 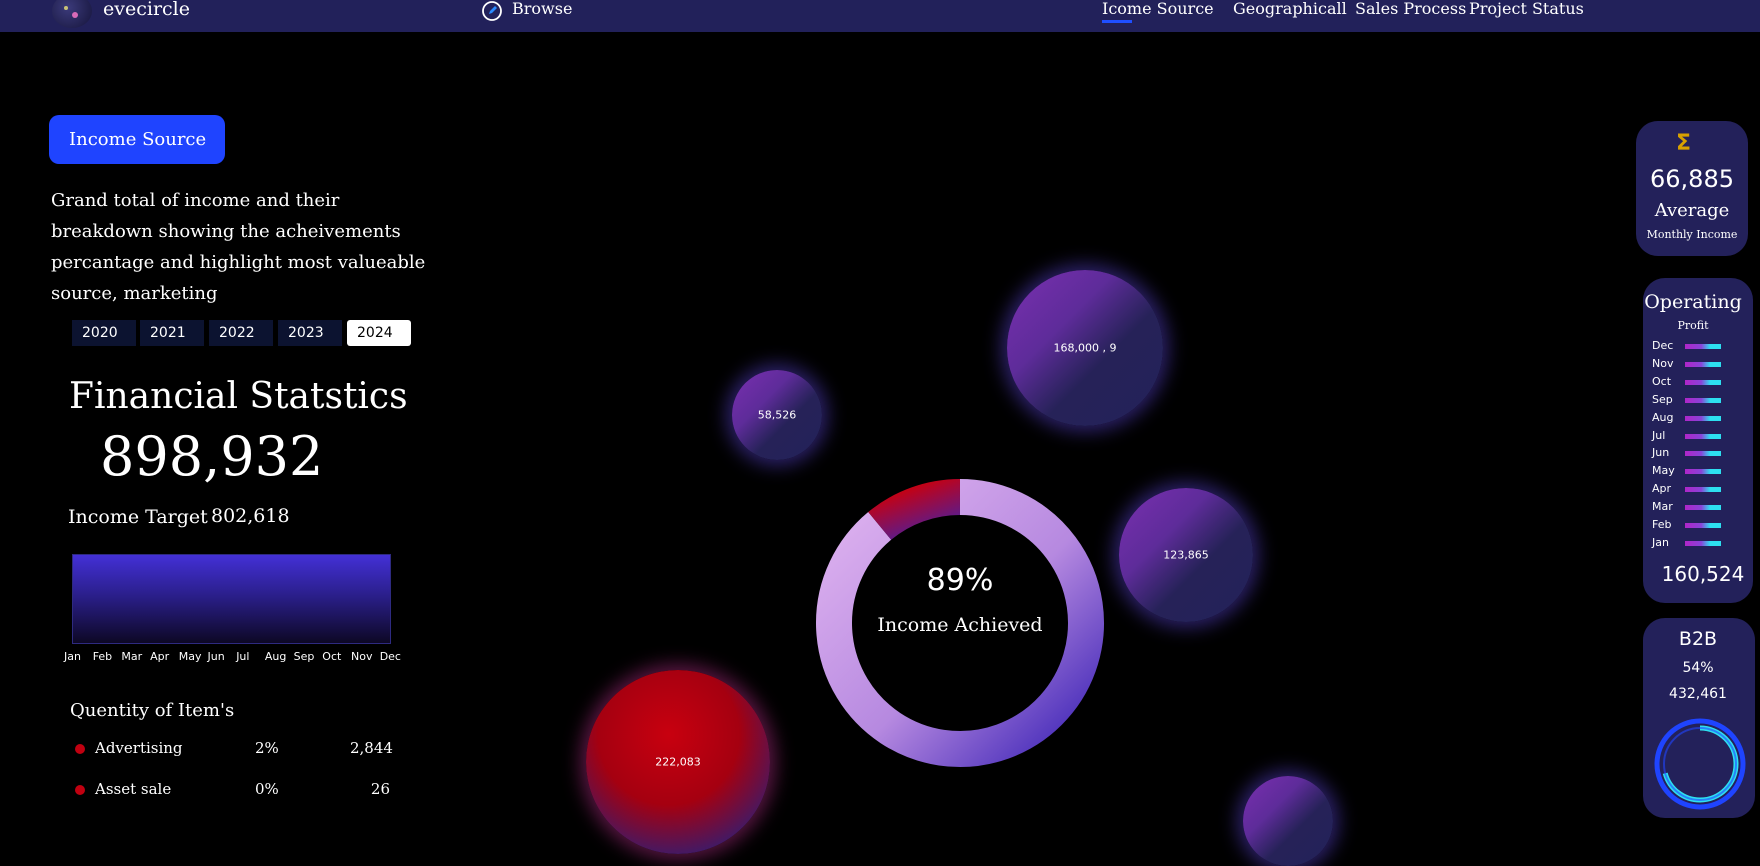 What do you see at coordinates (1692, 210) in the screenshot?
I see `average-label: Average` at bounding box center [1692, 210].